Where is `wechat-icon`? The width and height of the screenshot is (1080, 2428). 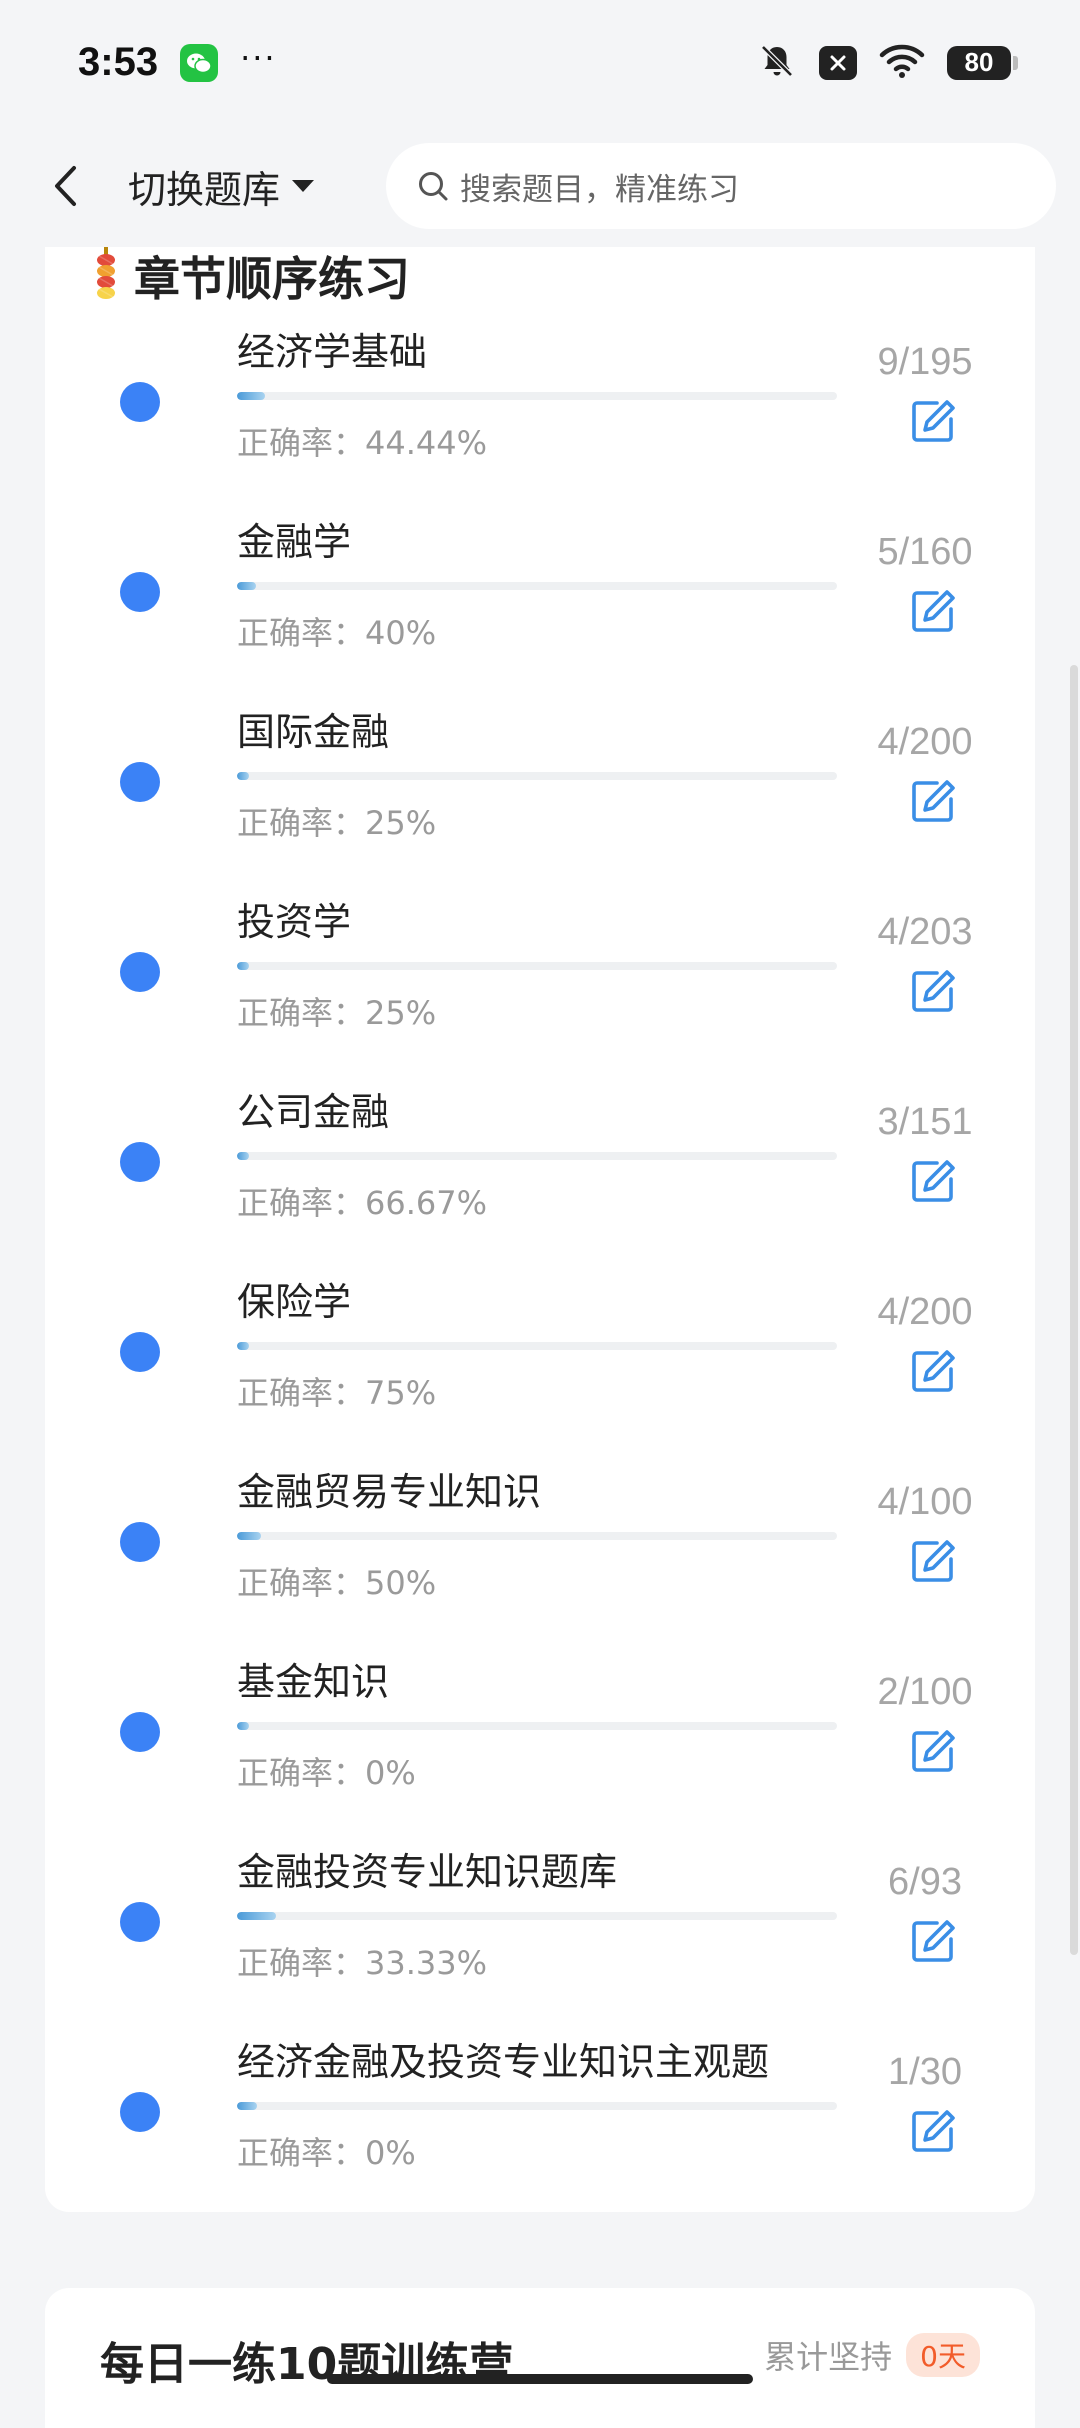
wechat-icon is located at coordinates (199, 62).